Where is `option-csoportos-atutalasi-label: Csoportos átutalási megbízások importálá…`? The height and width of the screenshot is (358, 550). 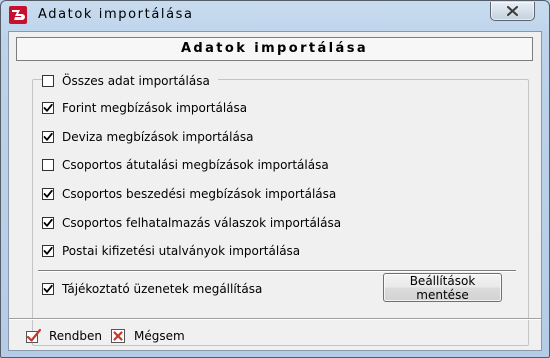 option-csoportos-atutalasi-label: Csoportos átutalási megbízások importálá… is located at coordinates (195, 165).